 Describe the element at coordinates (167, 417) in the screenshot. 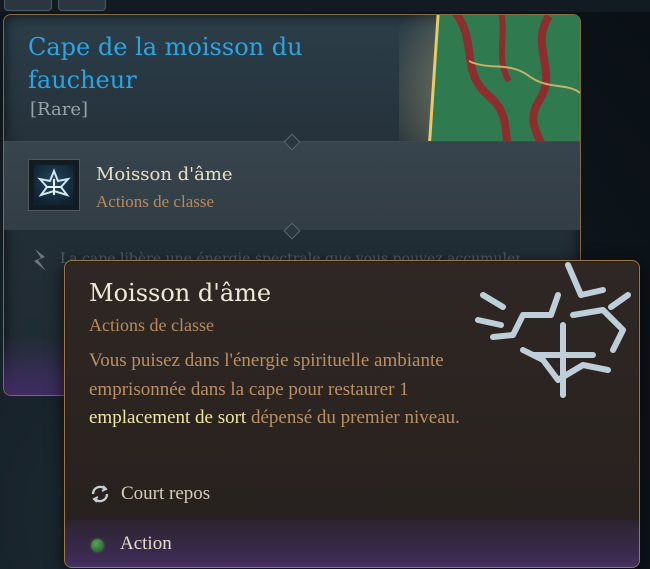

I see `spell-slot-keyword: emplacement de sort` at that location.